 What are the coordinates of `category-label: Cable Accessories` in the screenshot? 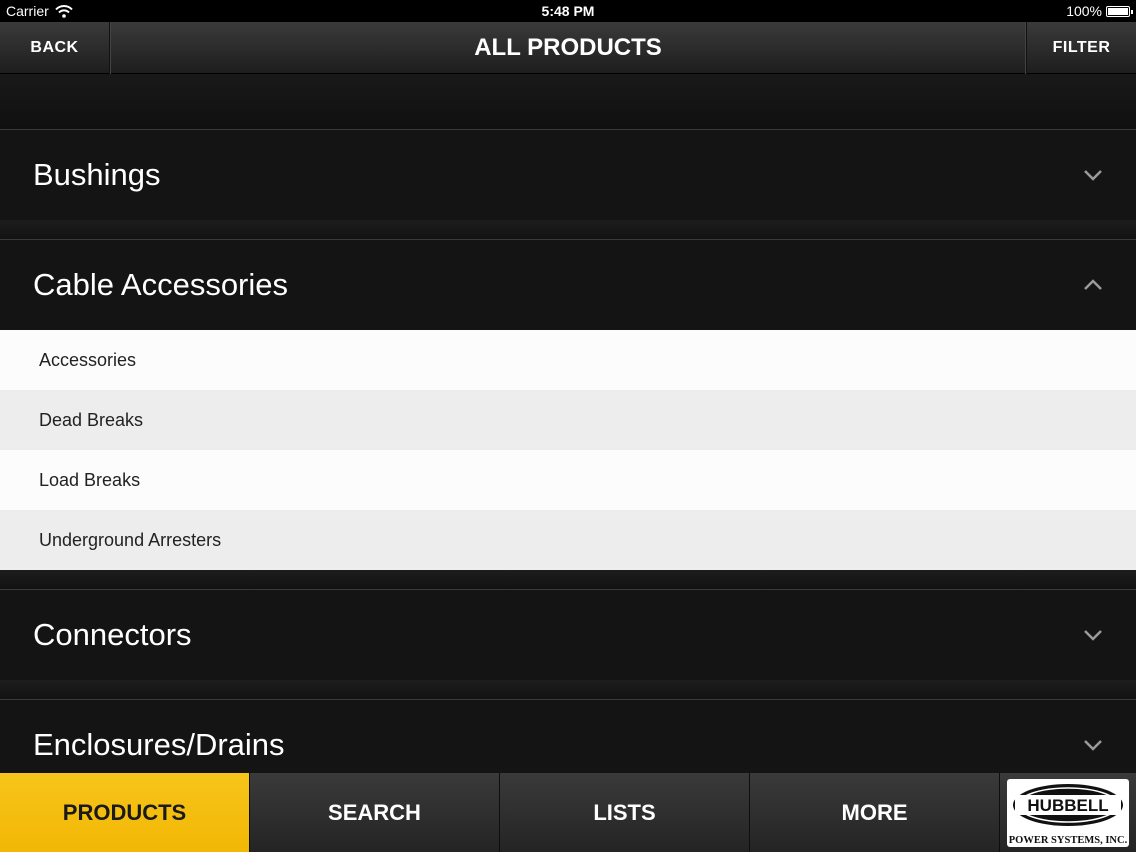 It's located at (161, 284).